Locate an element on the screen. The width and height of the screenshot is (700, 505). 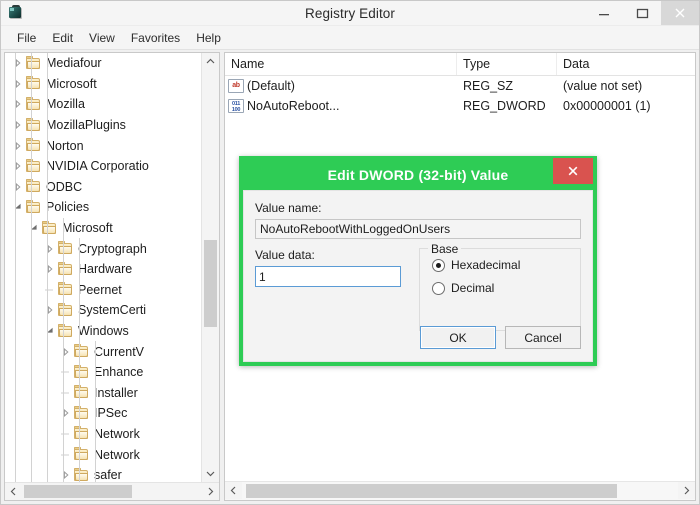
value-data-input is located at coordinates (328, 276).